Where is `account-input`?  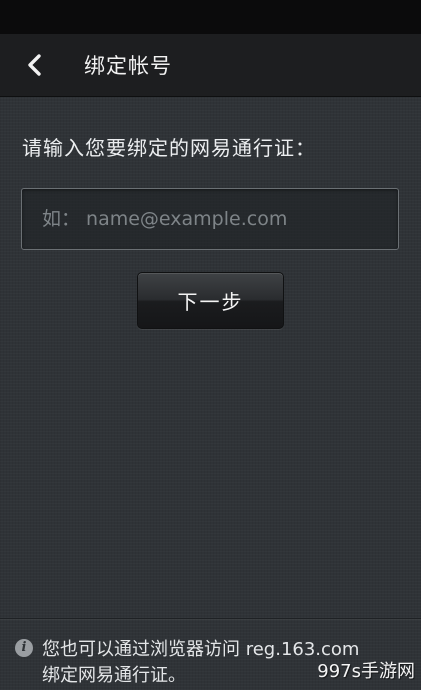 account-input is located at coordinates (210, 219).